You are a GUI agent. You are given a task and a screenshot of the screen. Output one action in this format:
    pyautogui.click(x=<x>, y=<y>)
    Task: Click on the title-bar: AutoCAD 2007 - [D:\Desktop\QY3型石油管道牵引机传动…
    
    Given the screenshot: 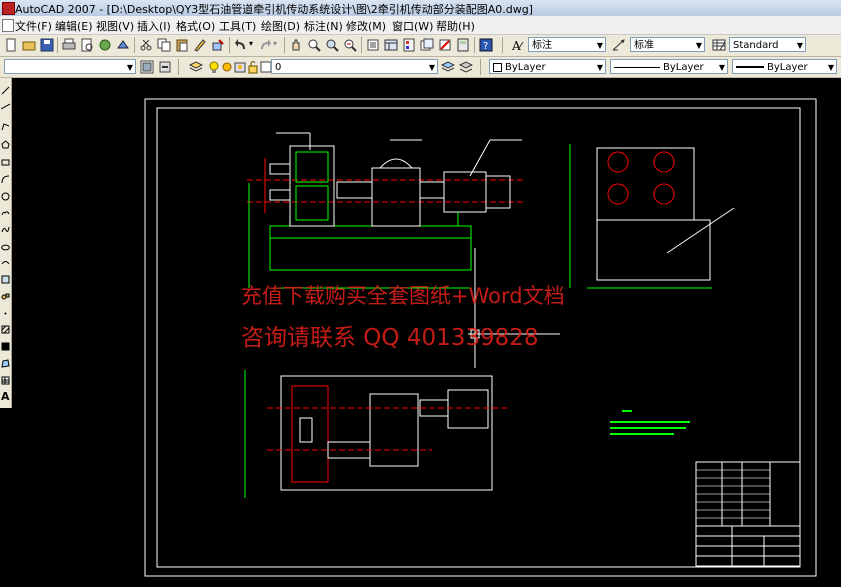 What is the action you would take?
    pyautogui.click(x=420, y=8)
    